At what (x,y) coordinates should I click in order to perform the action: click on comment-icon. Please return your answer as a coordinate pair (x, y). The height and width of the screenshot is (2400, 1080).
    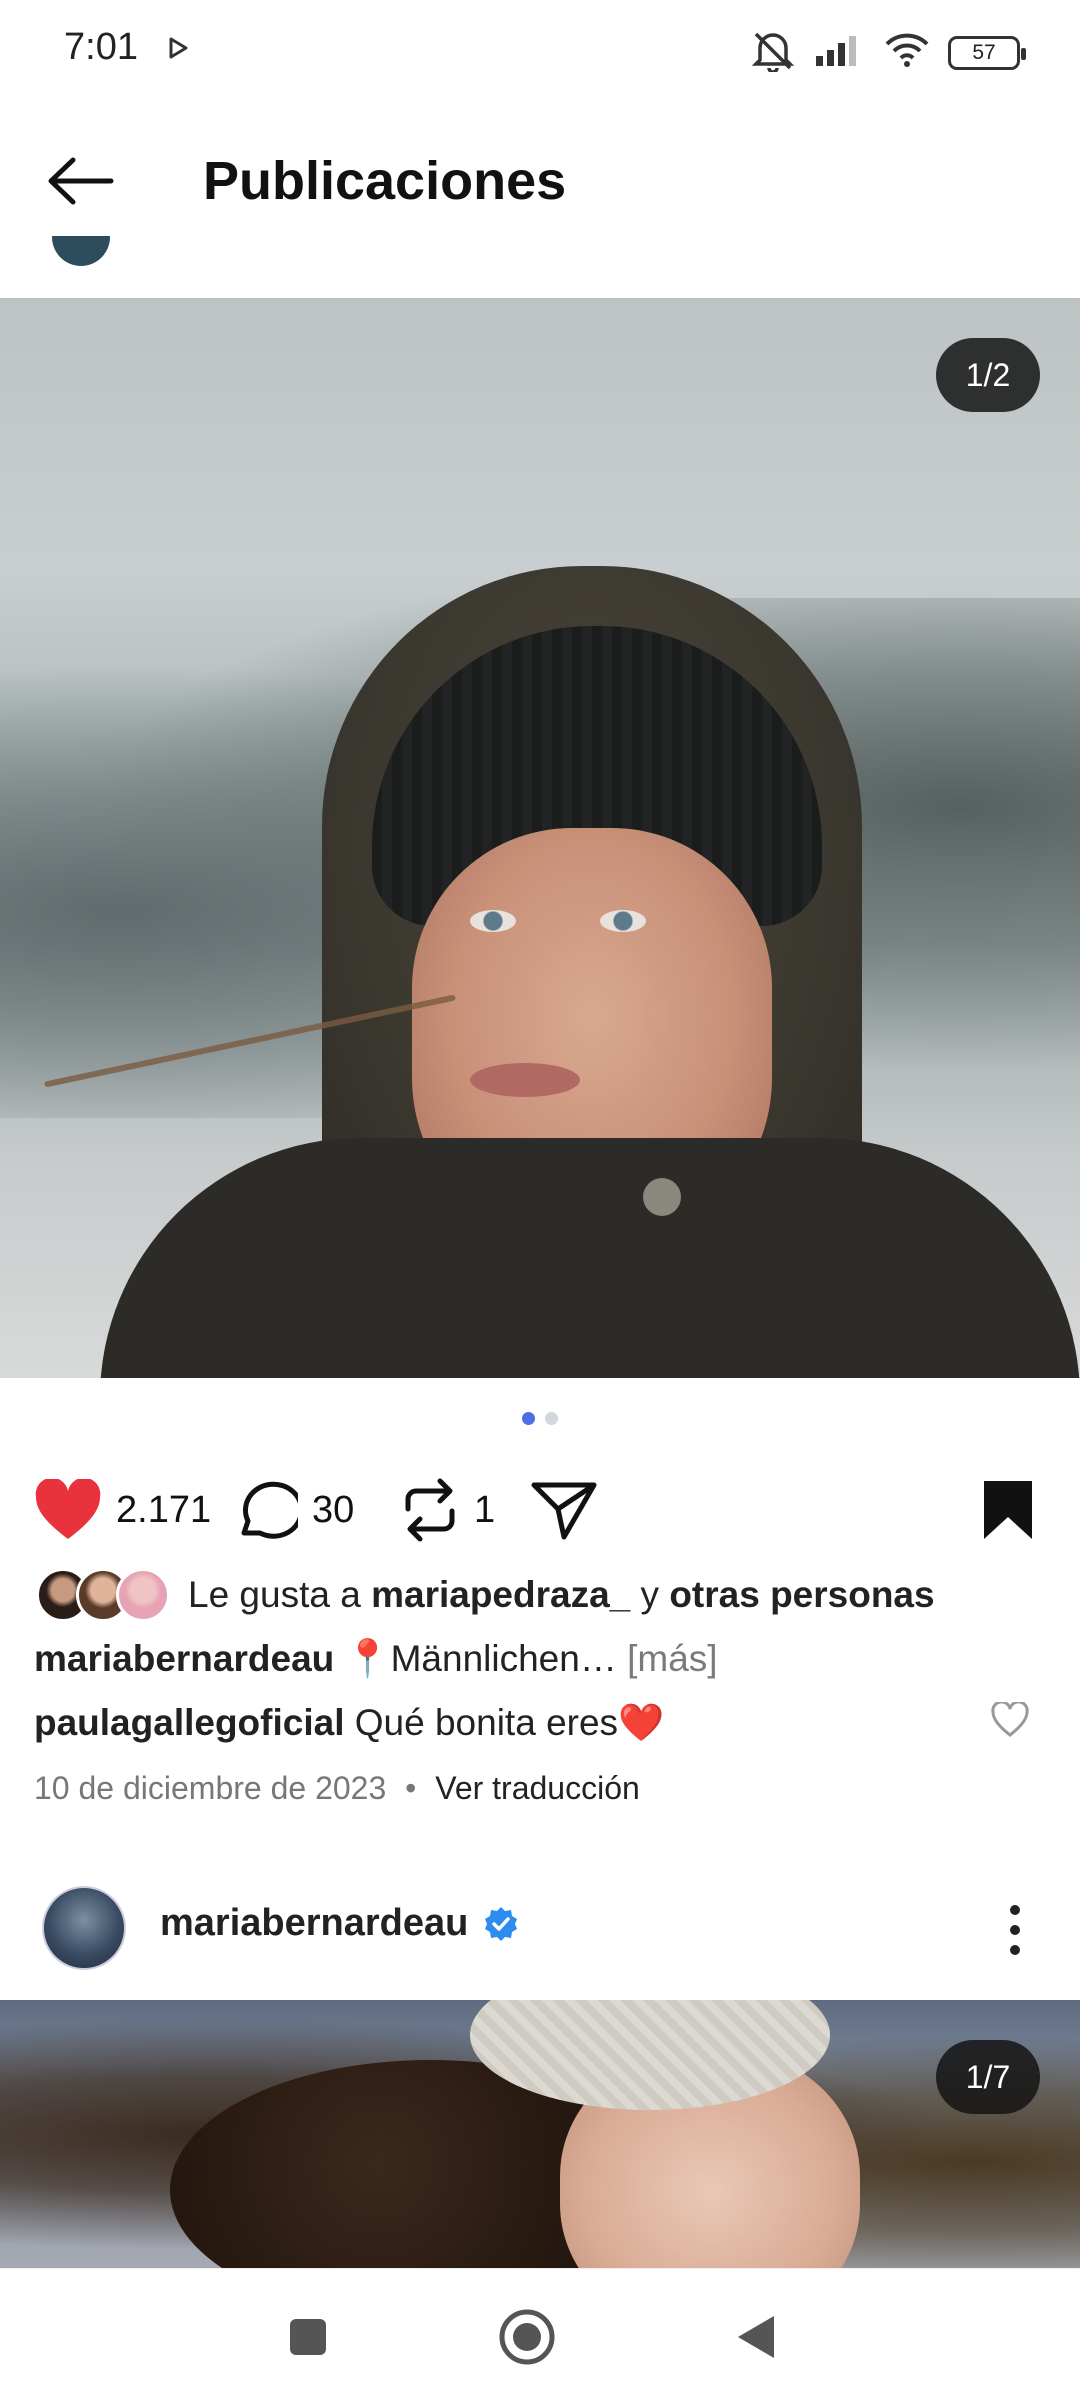
    Looking at the image, I should click on (269, 1510).